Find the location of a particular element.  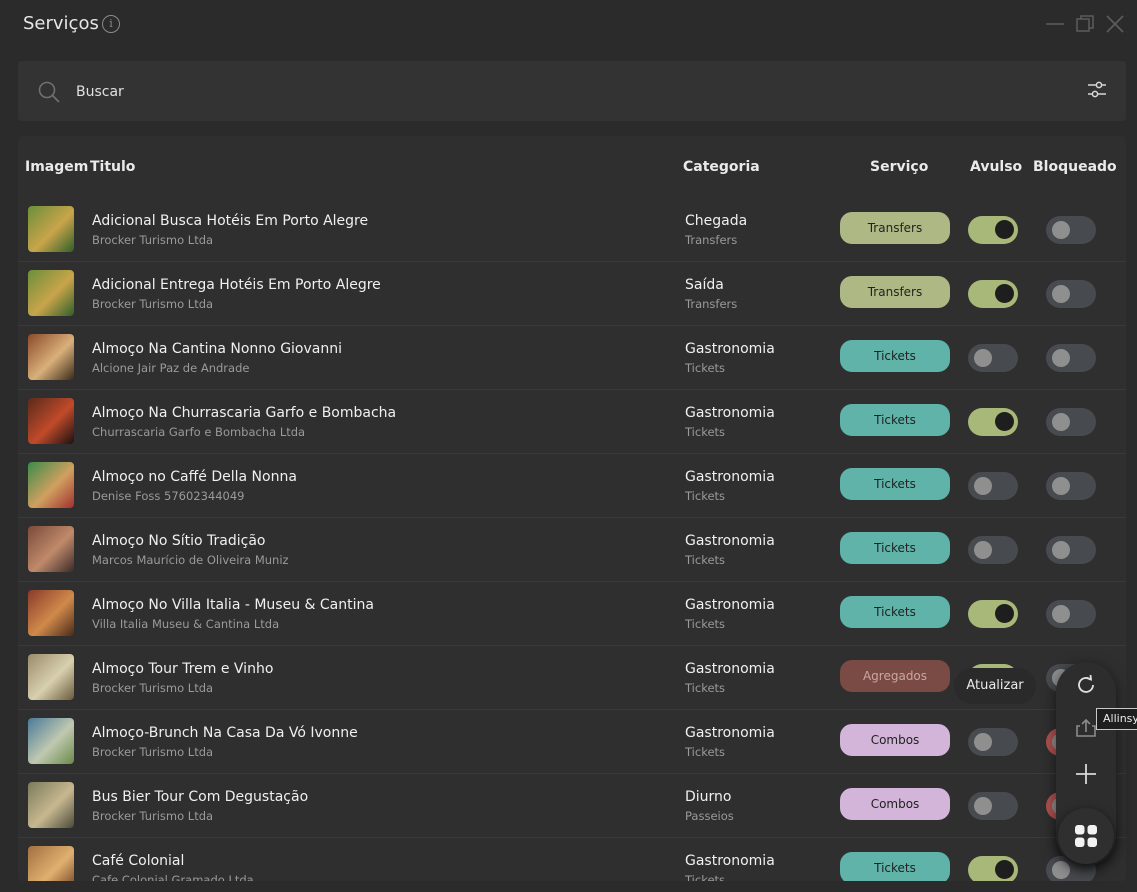

service-type-badge: Combos is located at coordinates (895, 804).